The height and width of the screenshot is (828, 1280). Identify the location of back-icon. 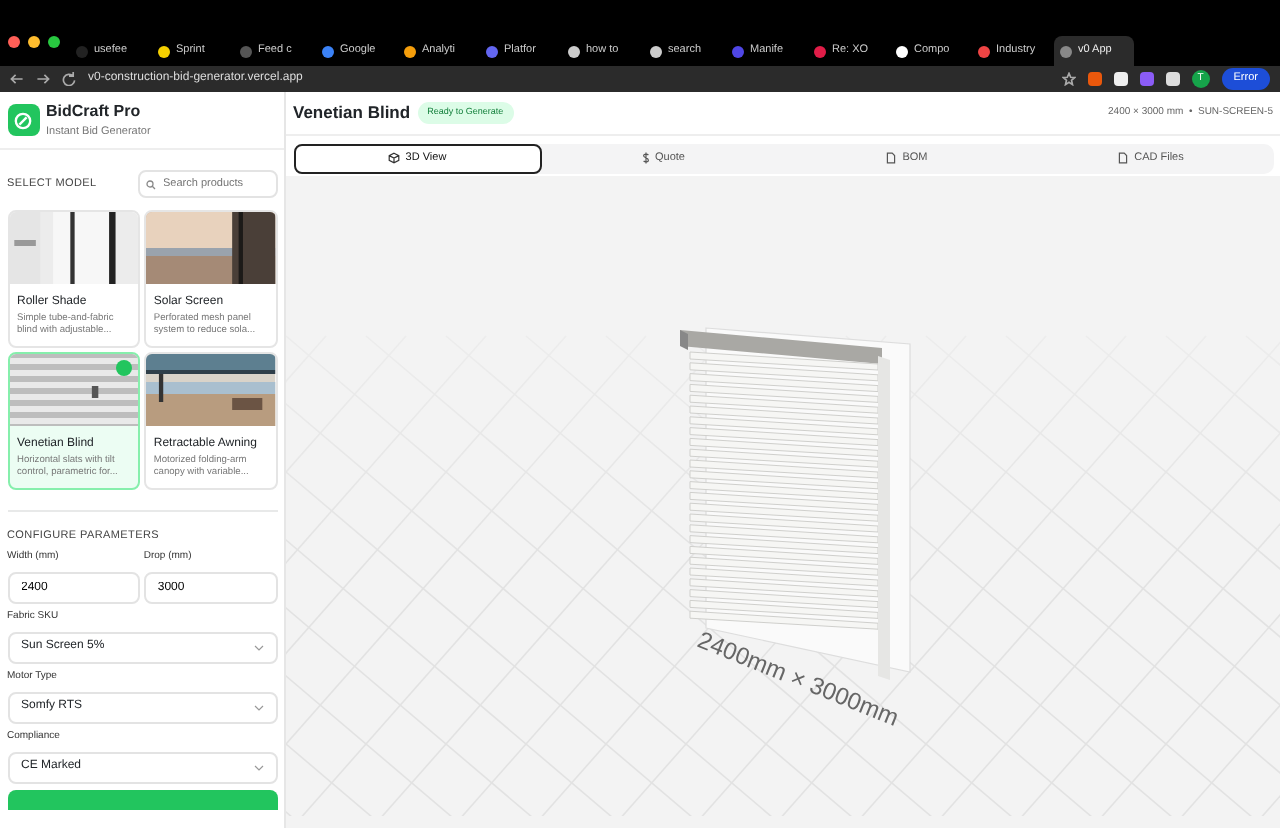
(17, 79).